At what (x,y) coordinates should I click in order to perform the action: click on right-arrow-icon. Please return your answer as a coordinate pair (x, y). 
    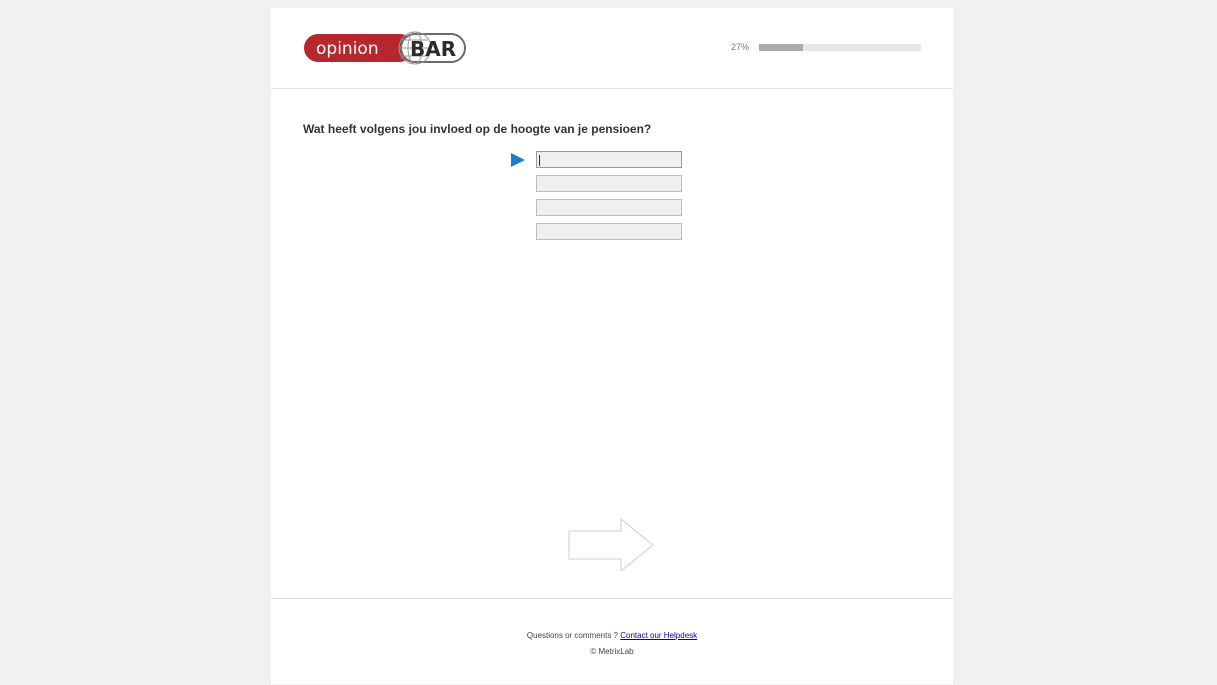
    Looking at the image, I should click on (611, 545).